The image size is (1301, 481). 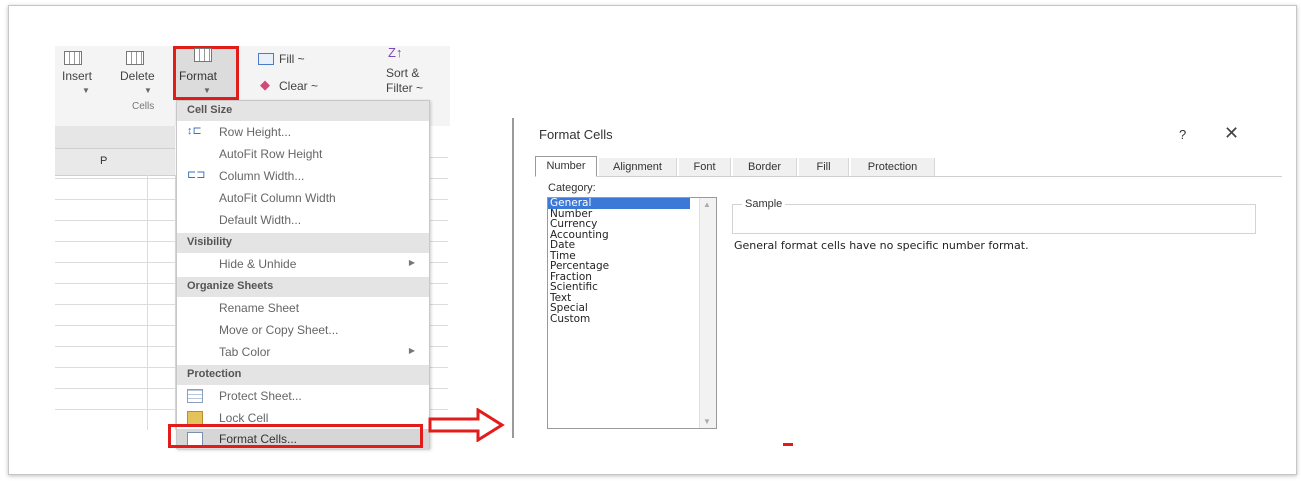 I want to click on column-header-label: P, so click(x=104, y=161).